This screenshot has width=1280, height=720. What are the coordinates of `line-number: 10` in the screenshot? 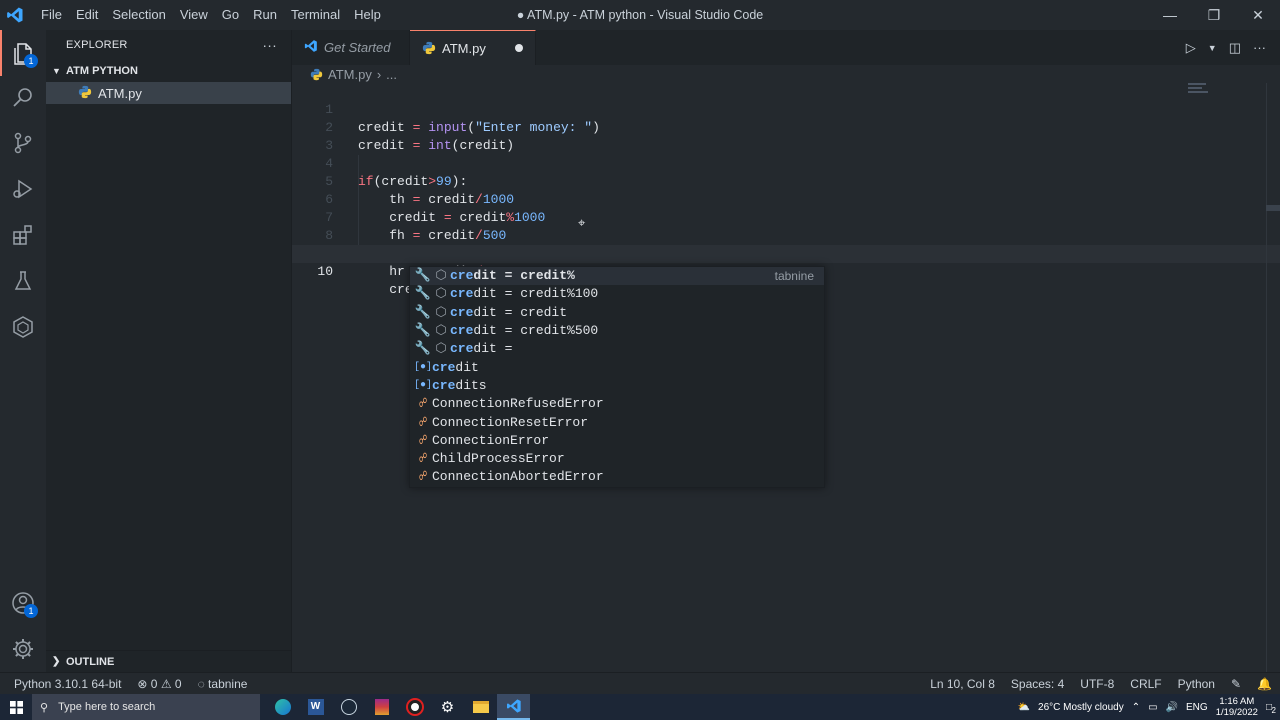 It's located at (325, 271).